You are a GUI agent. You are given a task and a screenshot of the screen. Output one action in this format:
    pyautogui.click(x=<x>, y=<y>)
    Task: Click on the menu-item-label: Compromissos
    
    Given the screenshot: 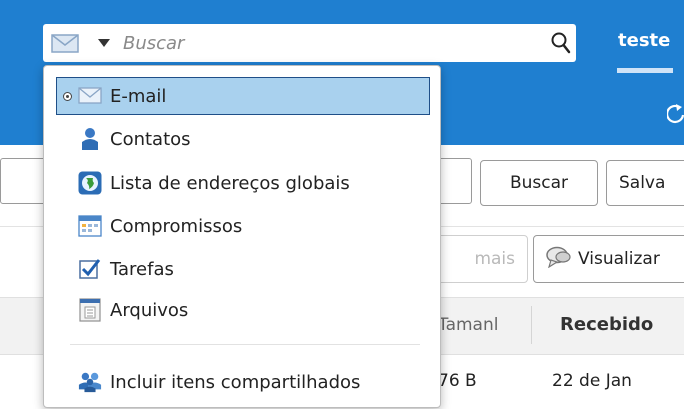 What is the action you would take?
    pyautogui.click(x=176, y=226)
    